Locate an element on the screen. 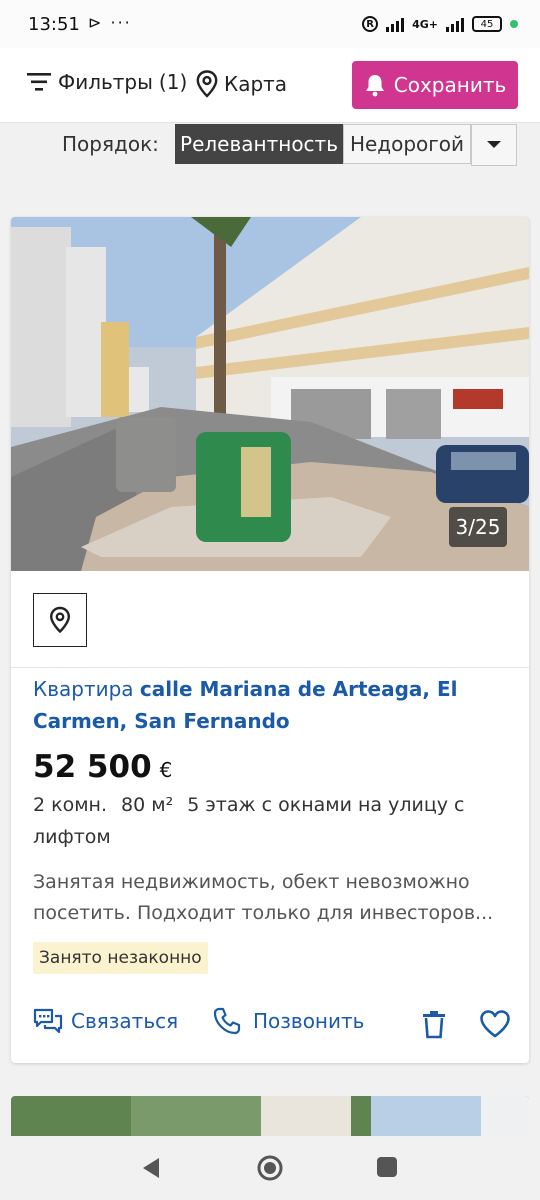 Image resolution: width=540 pixels, height=1200 pixels. sort-label: Порядок: is located at coordinates (110, 144).